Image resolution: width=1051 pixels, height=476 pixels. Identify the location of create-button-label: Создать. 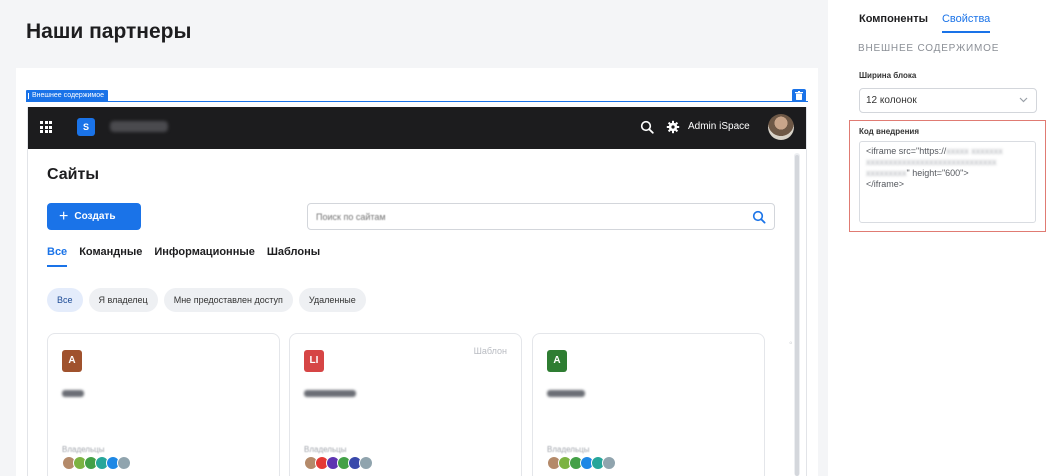
(95, 216).